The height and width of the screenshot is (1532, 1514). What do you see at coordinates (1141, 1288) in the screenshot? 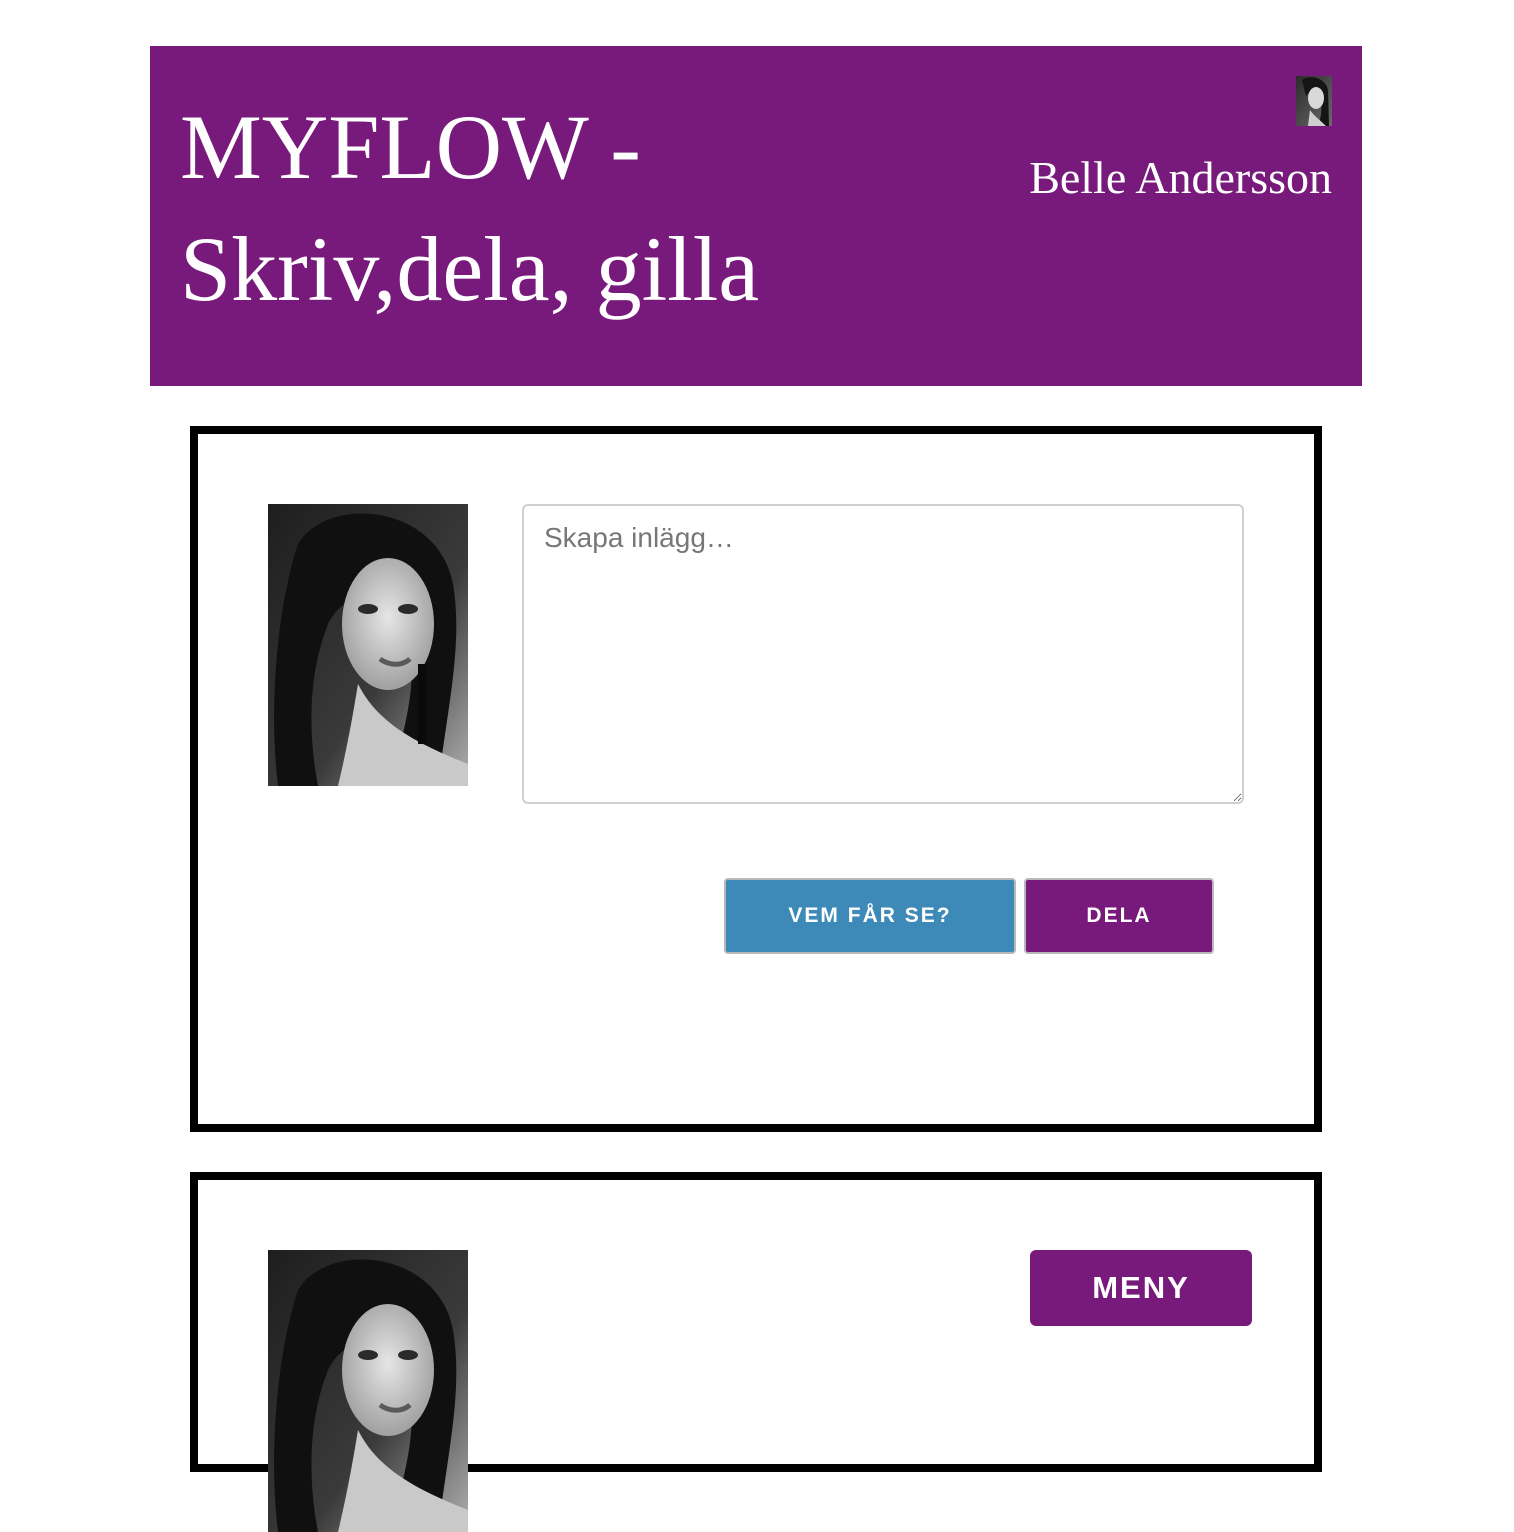
I see `post-menu-button: MENY` at bounding box center [1141, 1288].